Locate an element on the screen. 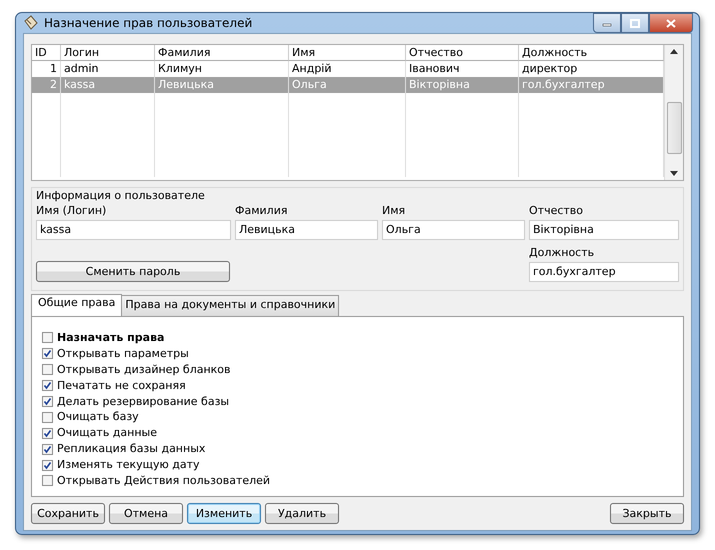 The width and height of the screenshot is (715, 550). clipboard-icon is located at coordinates (30, 23).